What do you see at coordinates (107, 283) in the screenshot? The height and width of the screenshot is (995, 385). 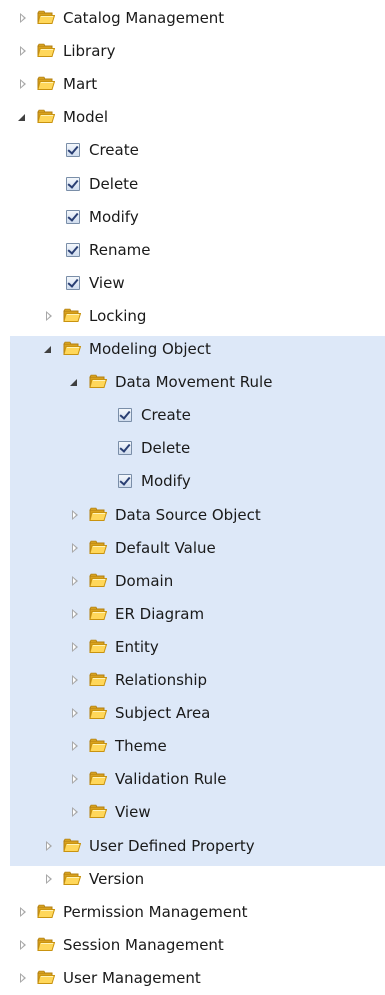 I see `checkbox-label: View` at bounding box center [107, 283].